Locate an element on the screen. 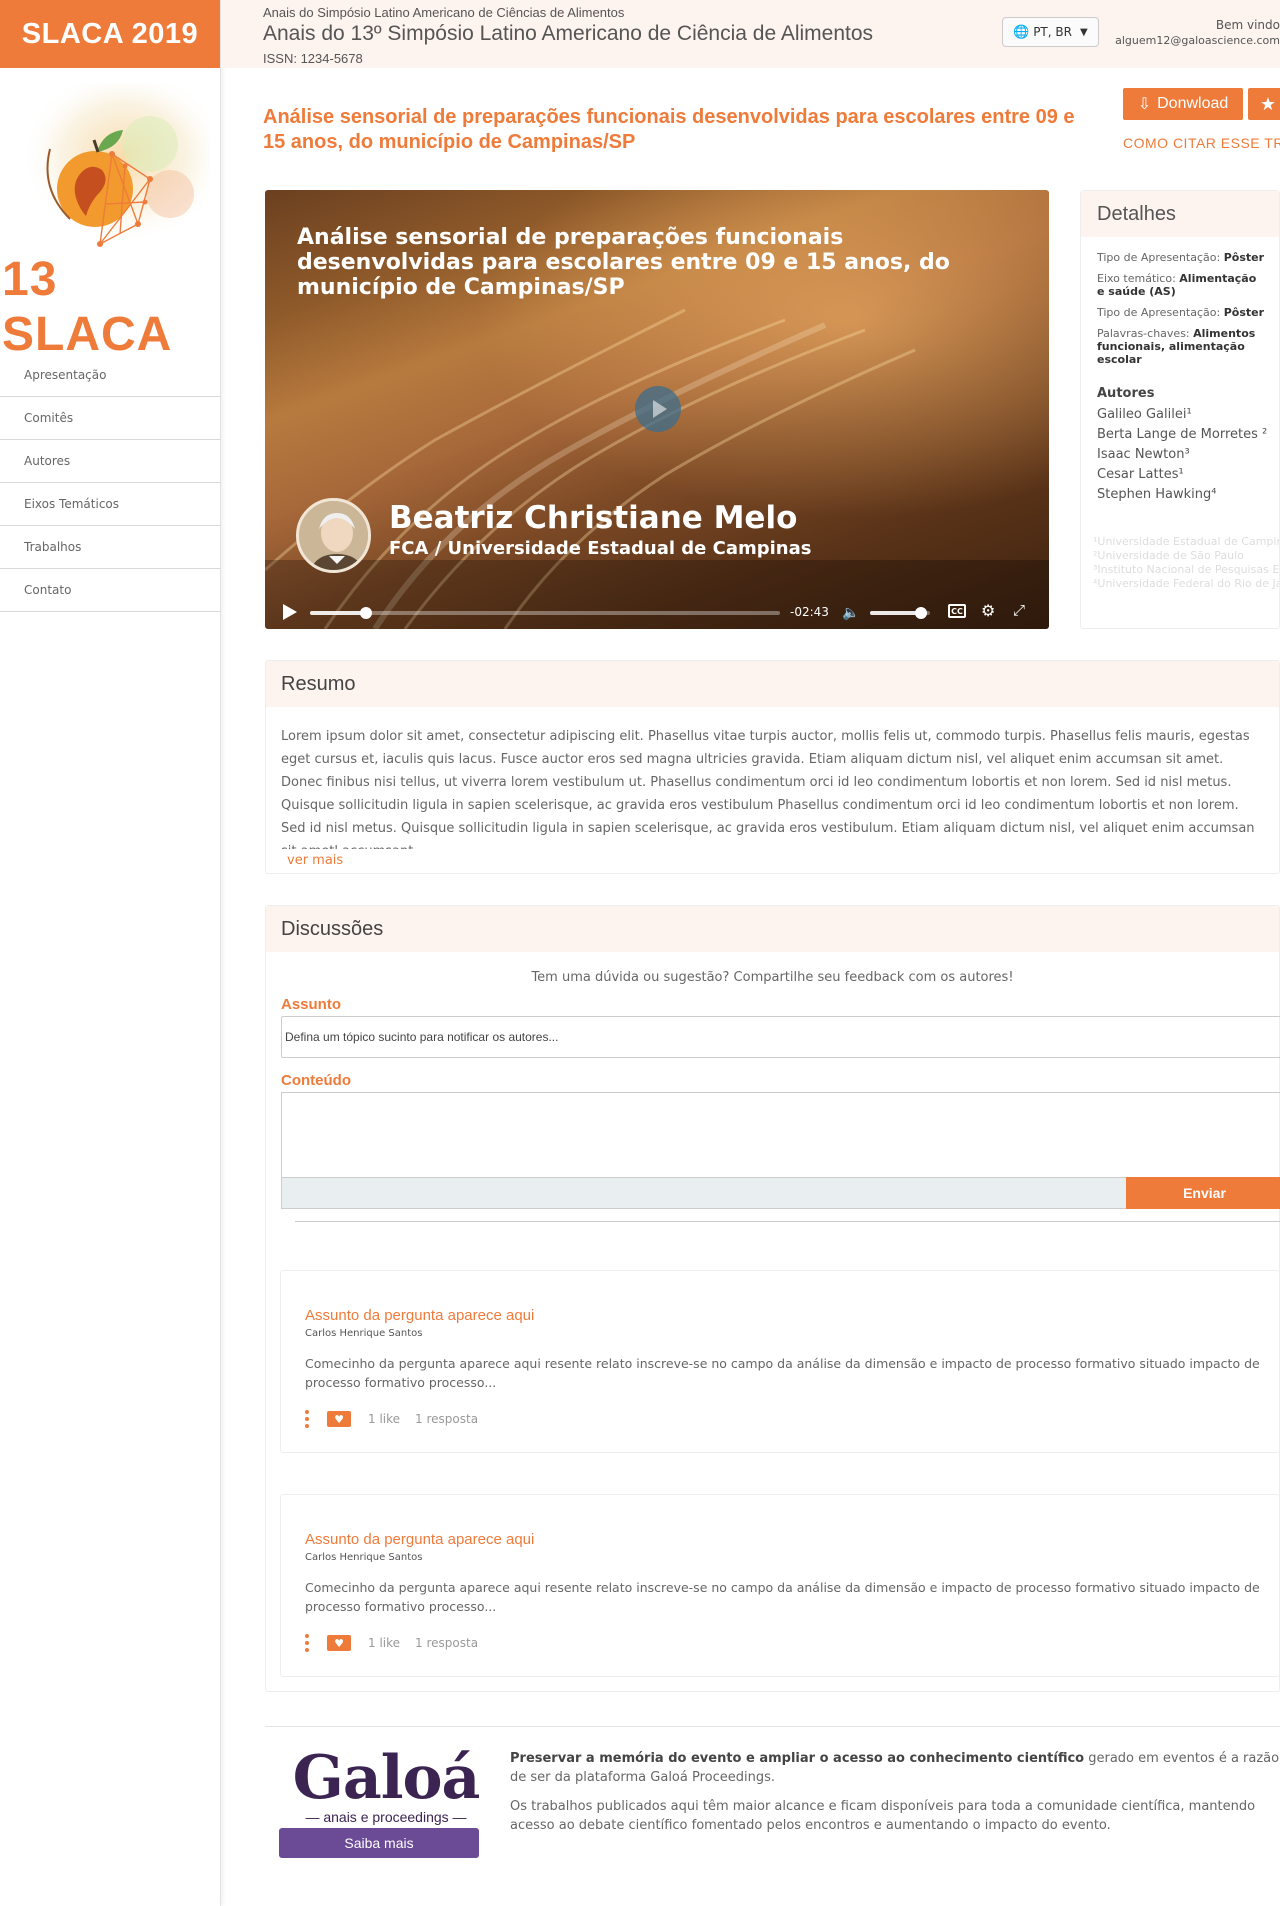  presenter-name: Beatriz Christiane Melo is located at coordinates (593, 518).